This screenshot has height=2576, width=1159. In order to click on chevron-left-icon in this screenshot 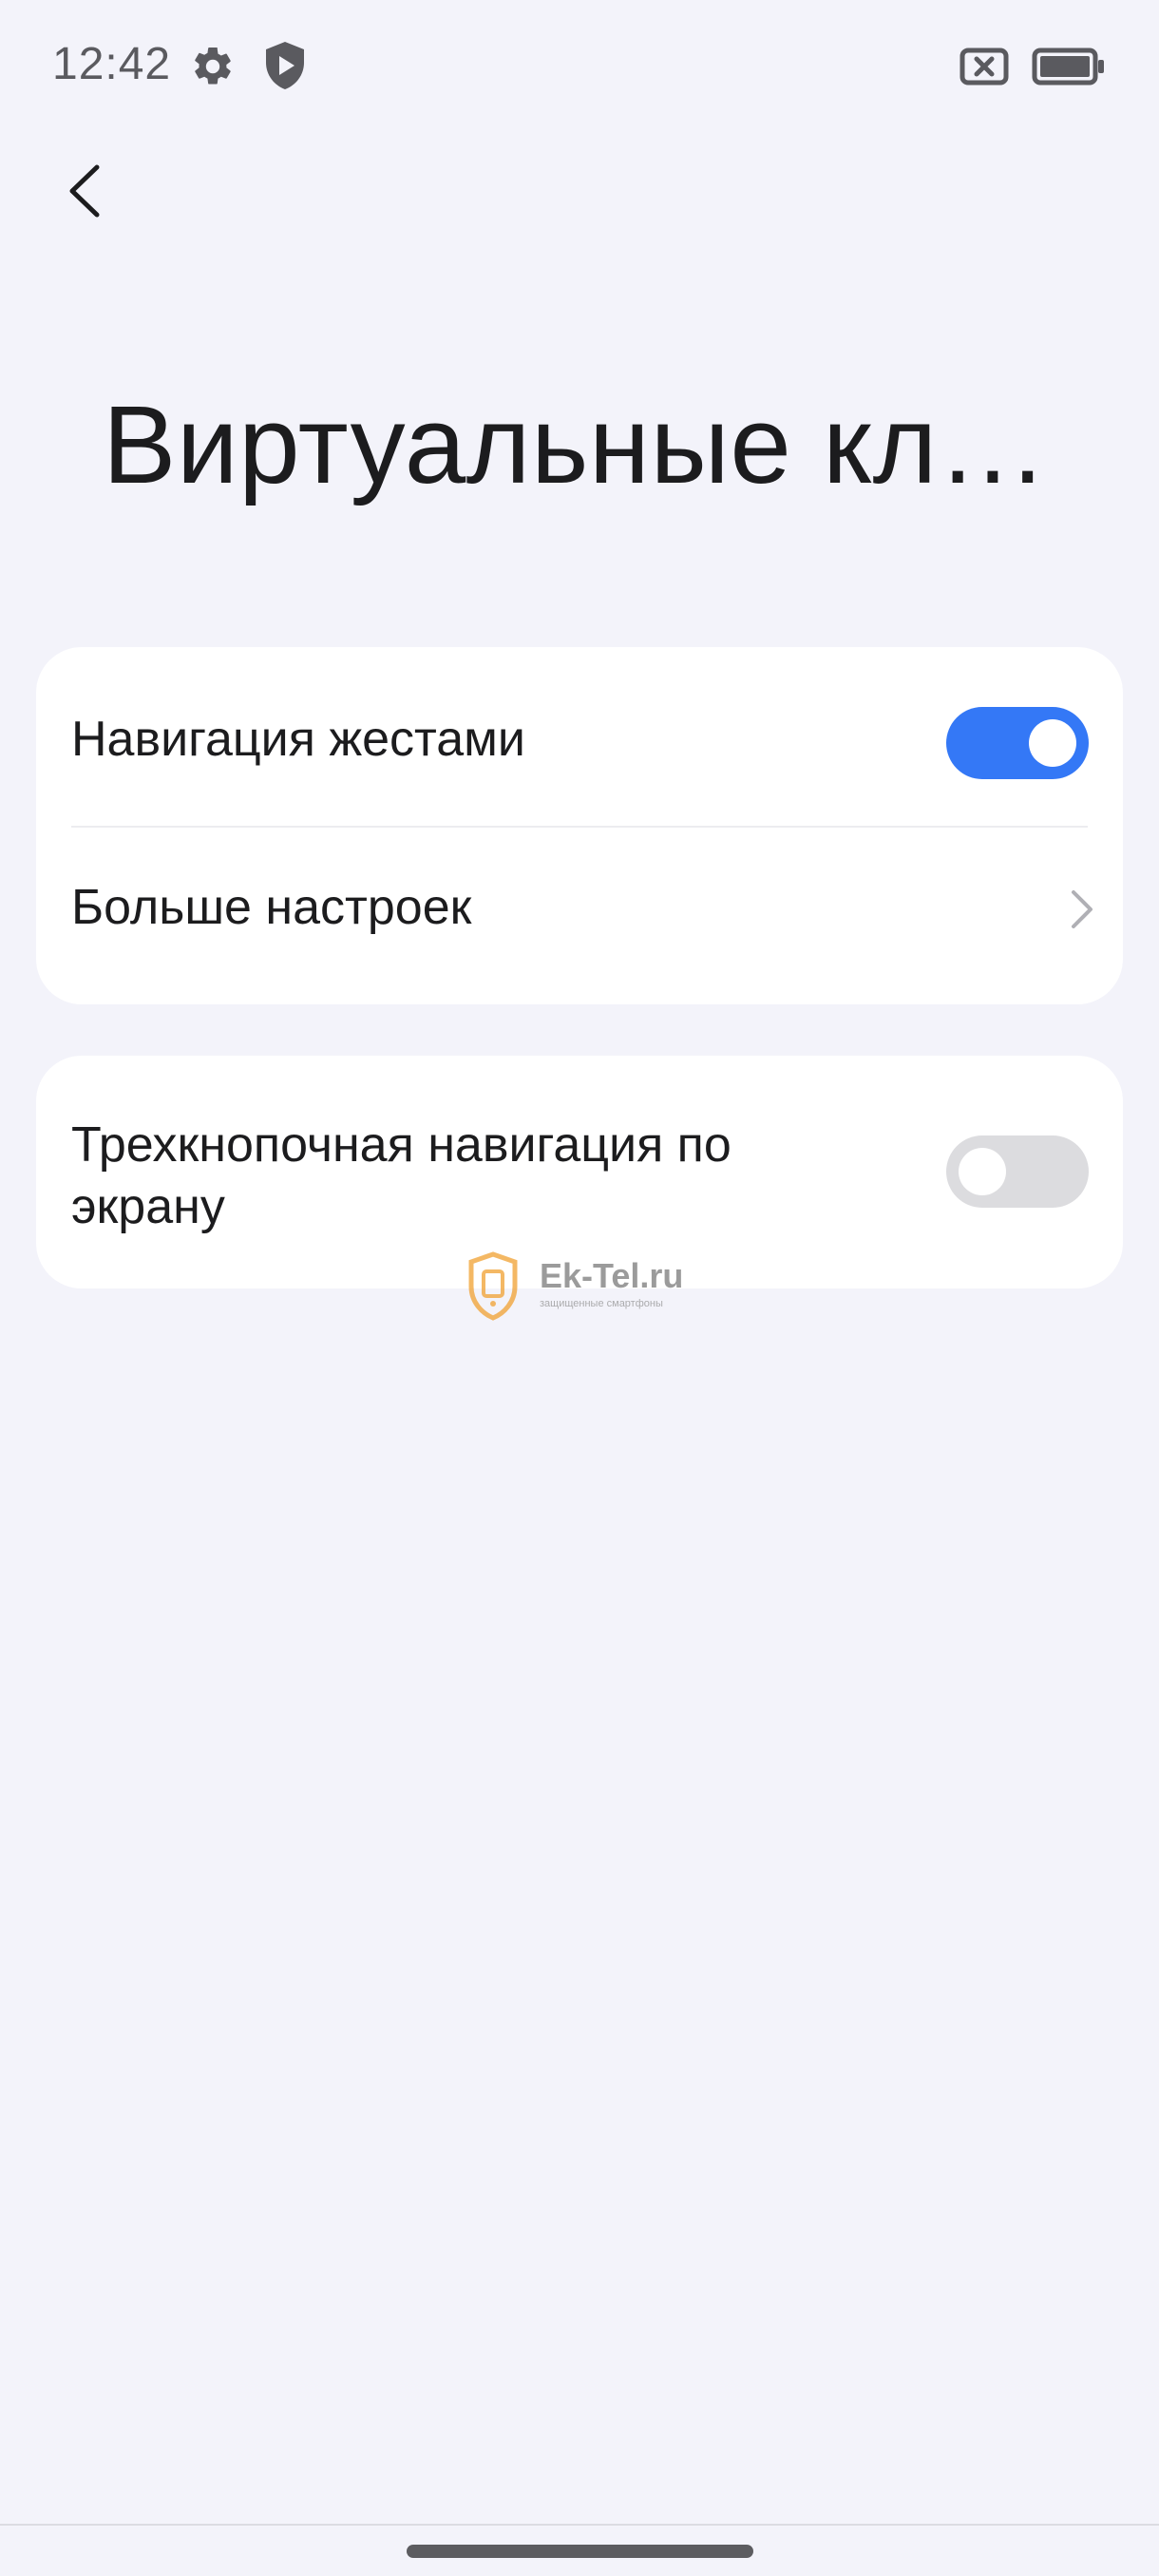, I will do `click(84, 191)`.